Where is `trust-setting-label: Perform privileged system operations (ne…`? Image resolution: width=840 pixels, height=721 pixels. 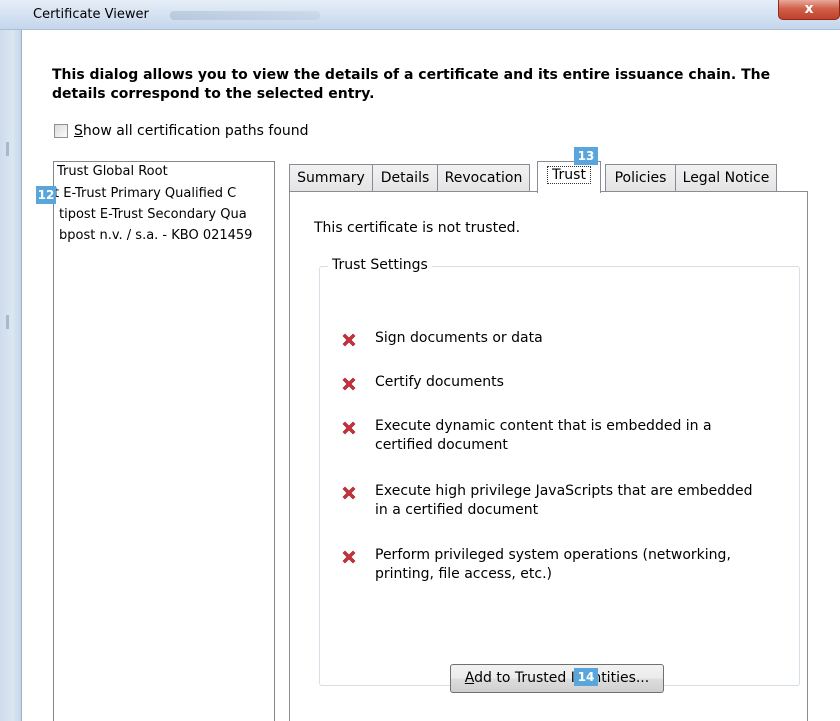 trust-setting-label: Perform privileged system operations (ne… is located at coordinates (553, 564).